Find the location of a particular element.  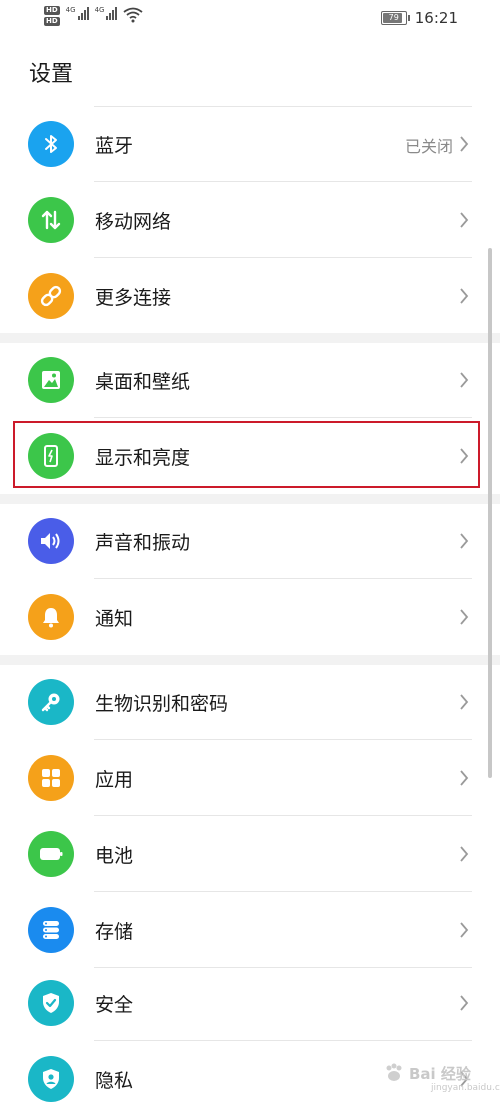

settings-item-sound-vibration: 声音和振动 is located at coordinates (250, 541).